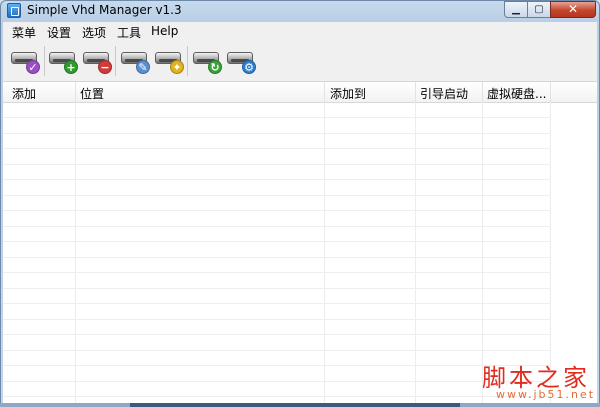 The width and height of the screenshot is (600, 407). What do you see at coordinates (539, 9) in the screenshot?
I see `maximize-button: ▢` at bounding box center [539, 9].